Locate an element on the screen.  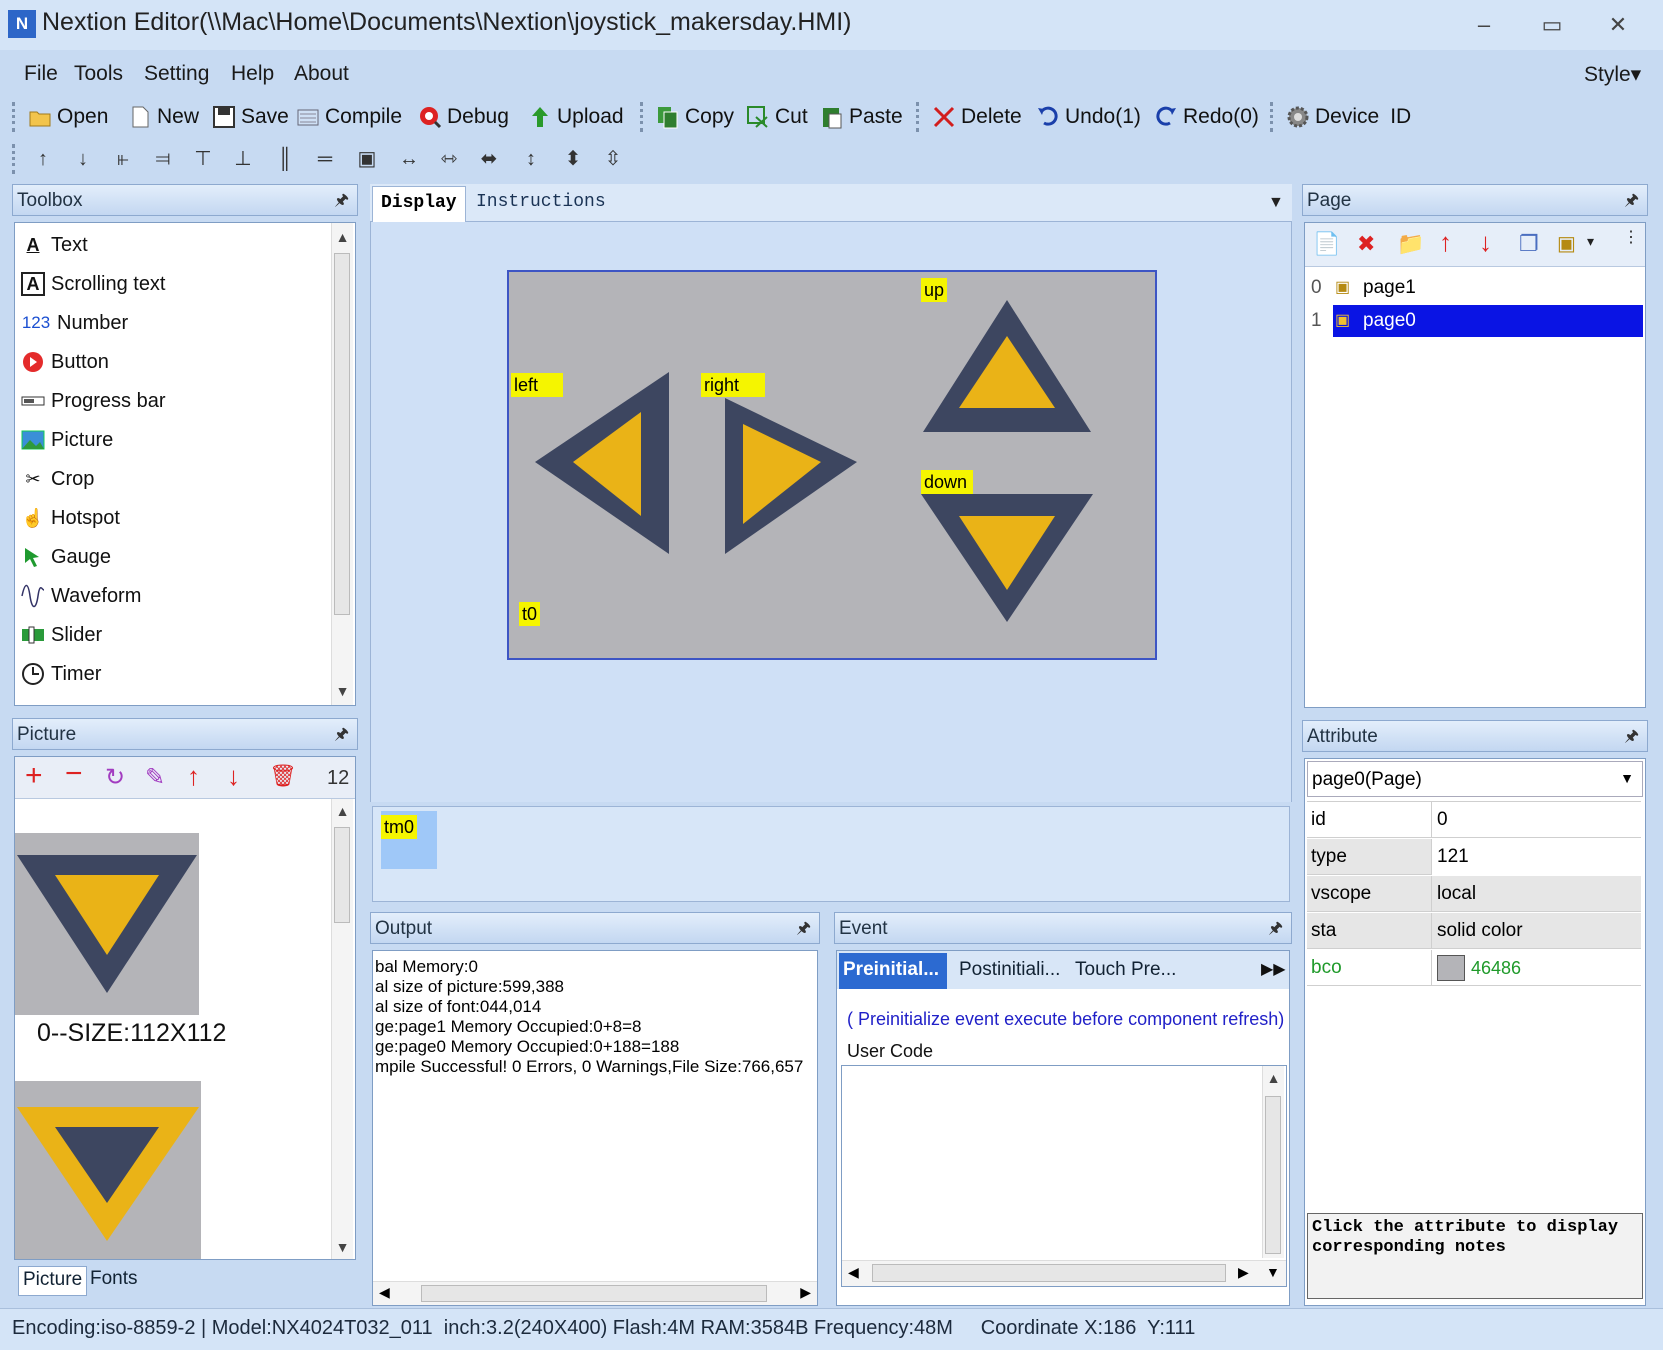
cut-button: Cut is located at coordinates (777, 117).